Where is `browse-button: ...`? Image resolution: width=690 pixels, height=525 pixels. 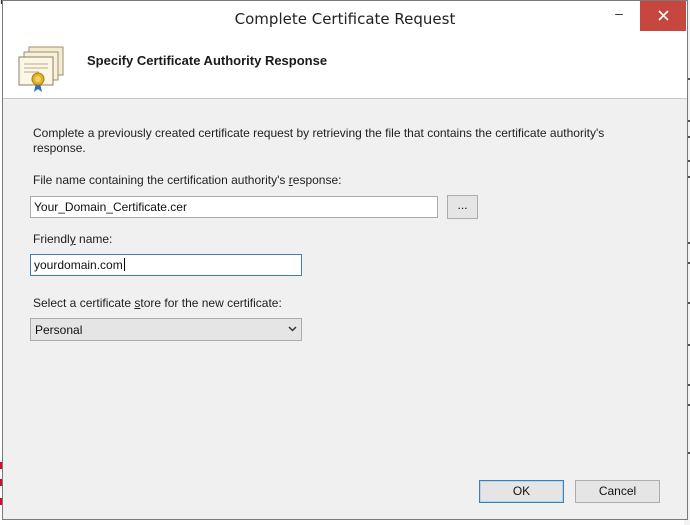 browse-button: ... is located at coordinates (462, 207).